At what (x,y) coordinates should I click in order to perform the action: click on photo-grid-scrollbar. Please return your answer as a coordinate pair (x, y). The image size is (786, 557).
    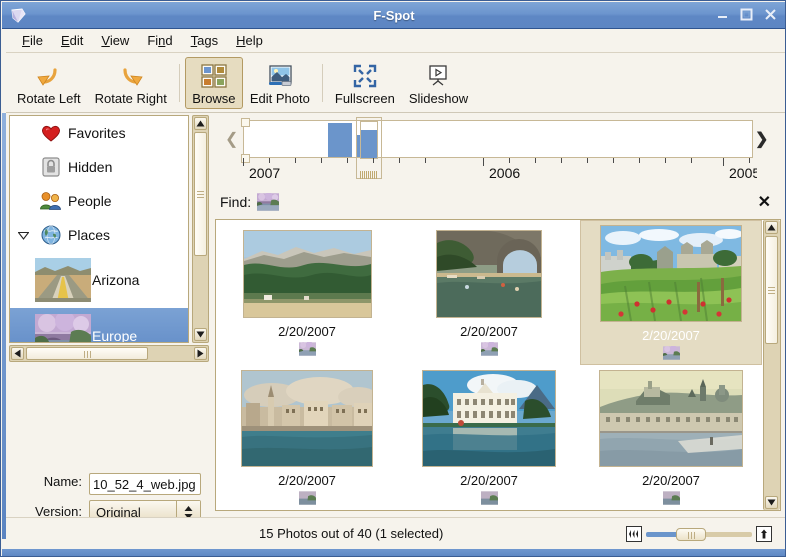
    Looking at the image, I should click on (771, 365).